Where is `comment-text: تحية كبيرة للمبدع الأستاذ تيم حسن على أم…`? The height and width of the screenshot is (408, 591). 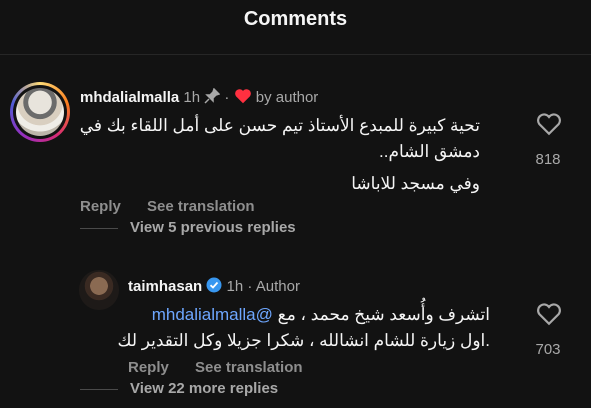
comment-text: تحية كبيرة للمبدع الأستاذ تيم حسن على أم… is located at coordinates (270, 155).